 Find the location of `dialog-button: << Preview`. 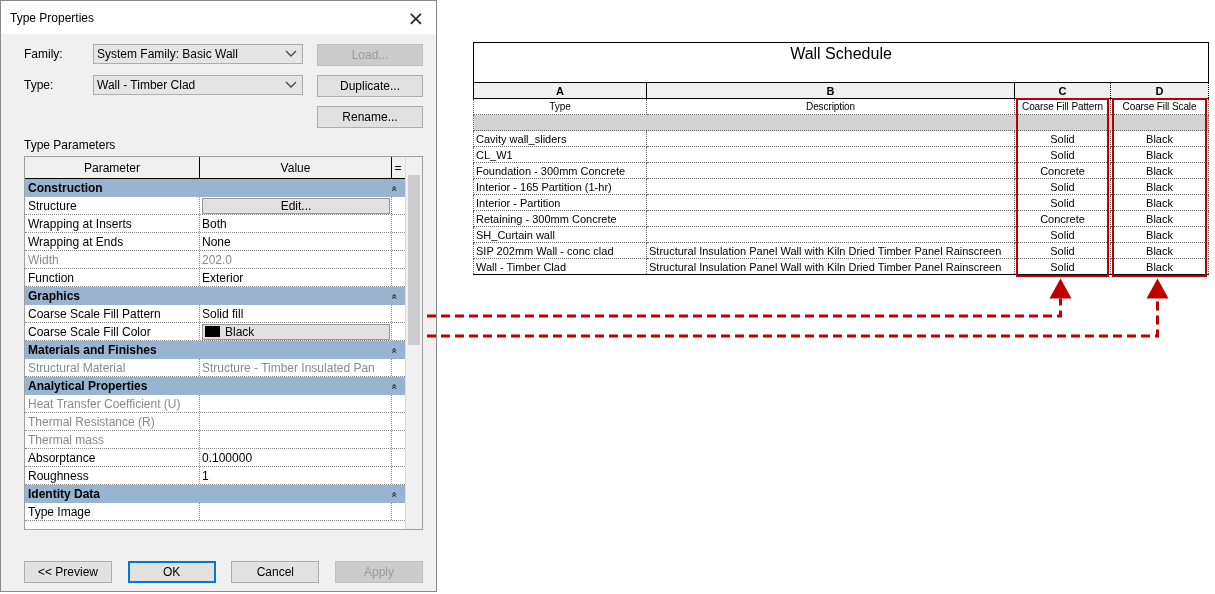

dialog-button: << Preview is located at coordinates (68, 572).